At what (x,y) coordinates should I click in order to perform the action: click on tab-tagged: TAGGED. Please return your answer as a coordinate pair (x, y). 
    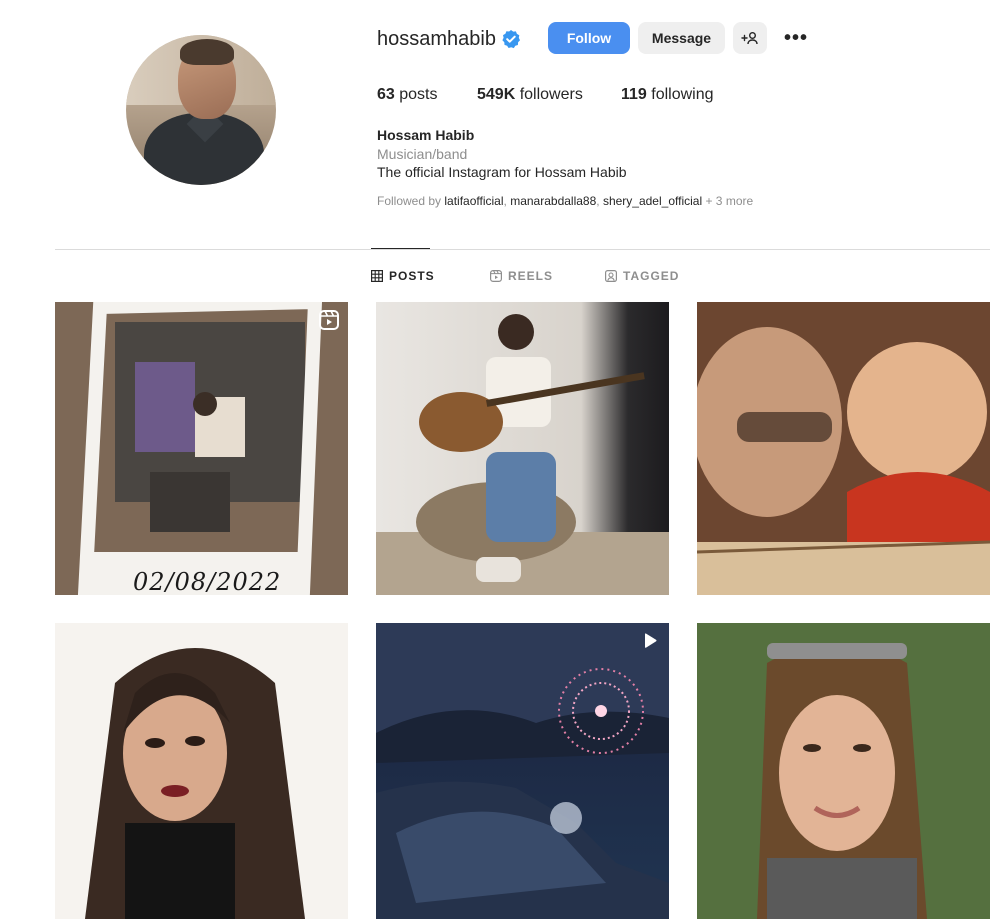
    Looking at the image, I should click on (642, 276).